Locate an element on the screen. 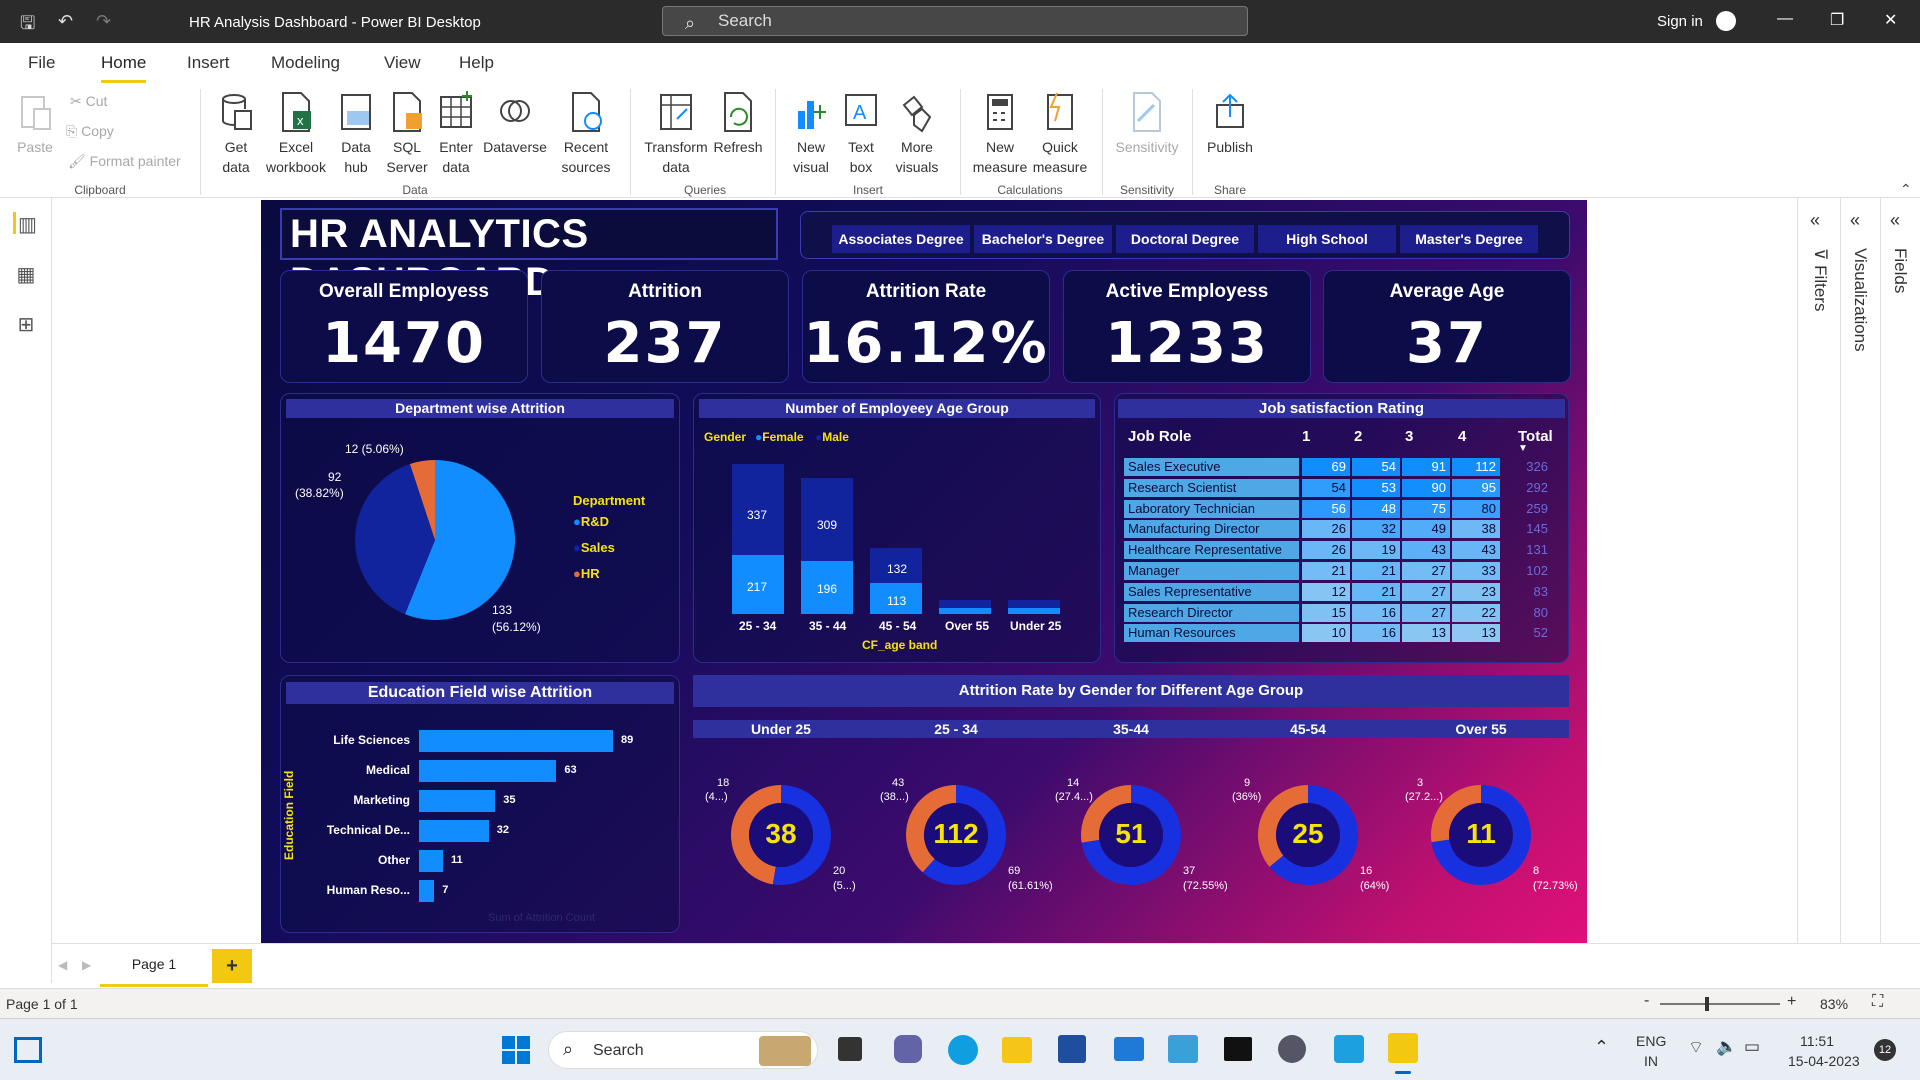 The image size is (1920, 1080). table-row: Sales Executive 69 54 91 112 326 is located at coordinates (1341, 467).